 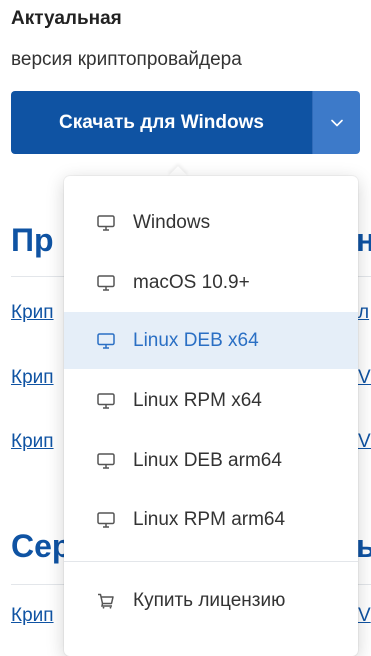 I want to click on menu-item-linux-deb-x64: Linux DEB x64, so click(x=211, y=340).